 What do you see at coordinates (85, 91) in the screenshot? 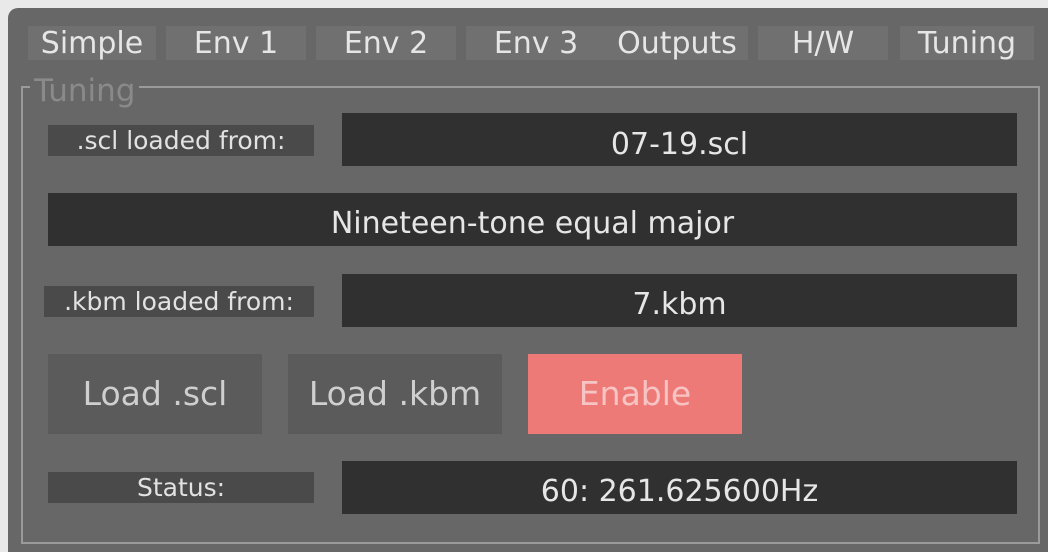
I see `tuning-group-title: Tuning` at bounding box center [85, 91].